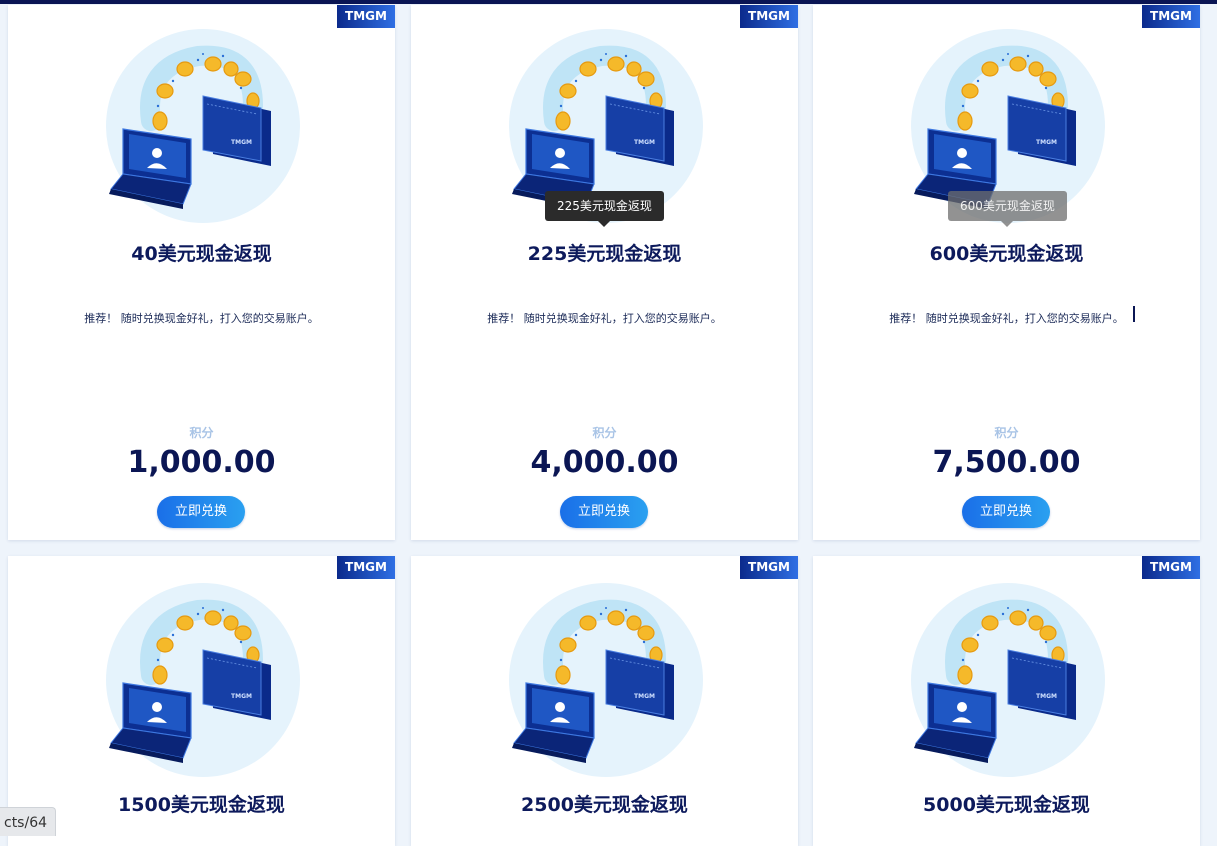  I want to click on reward-title: 5000美元现金返现, so click(1006, 803).